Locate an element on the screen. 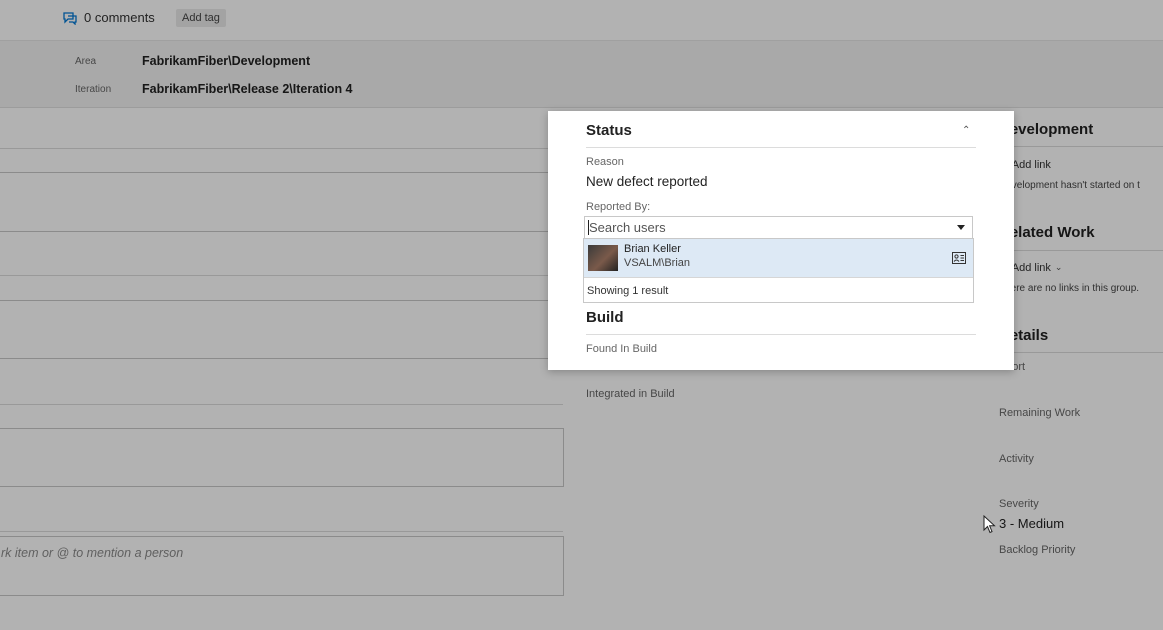 The width and height of the screenshot is (1163, 630). avatar is located at coordinates (603, 258).